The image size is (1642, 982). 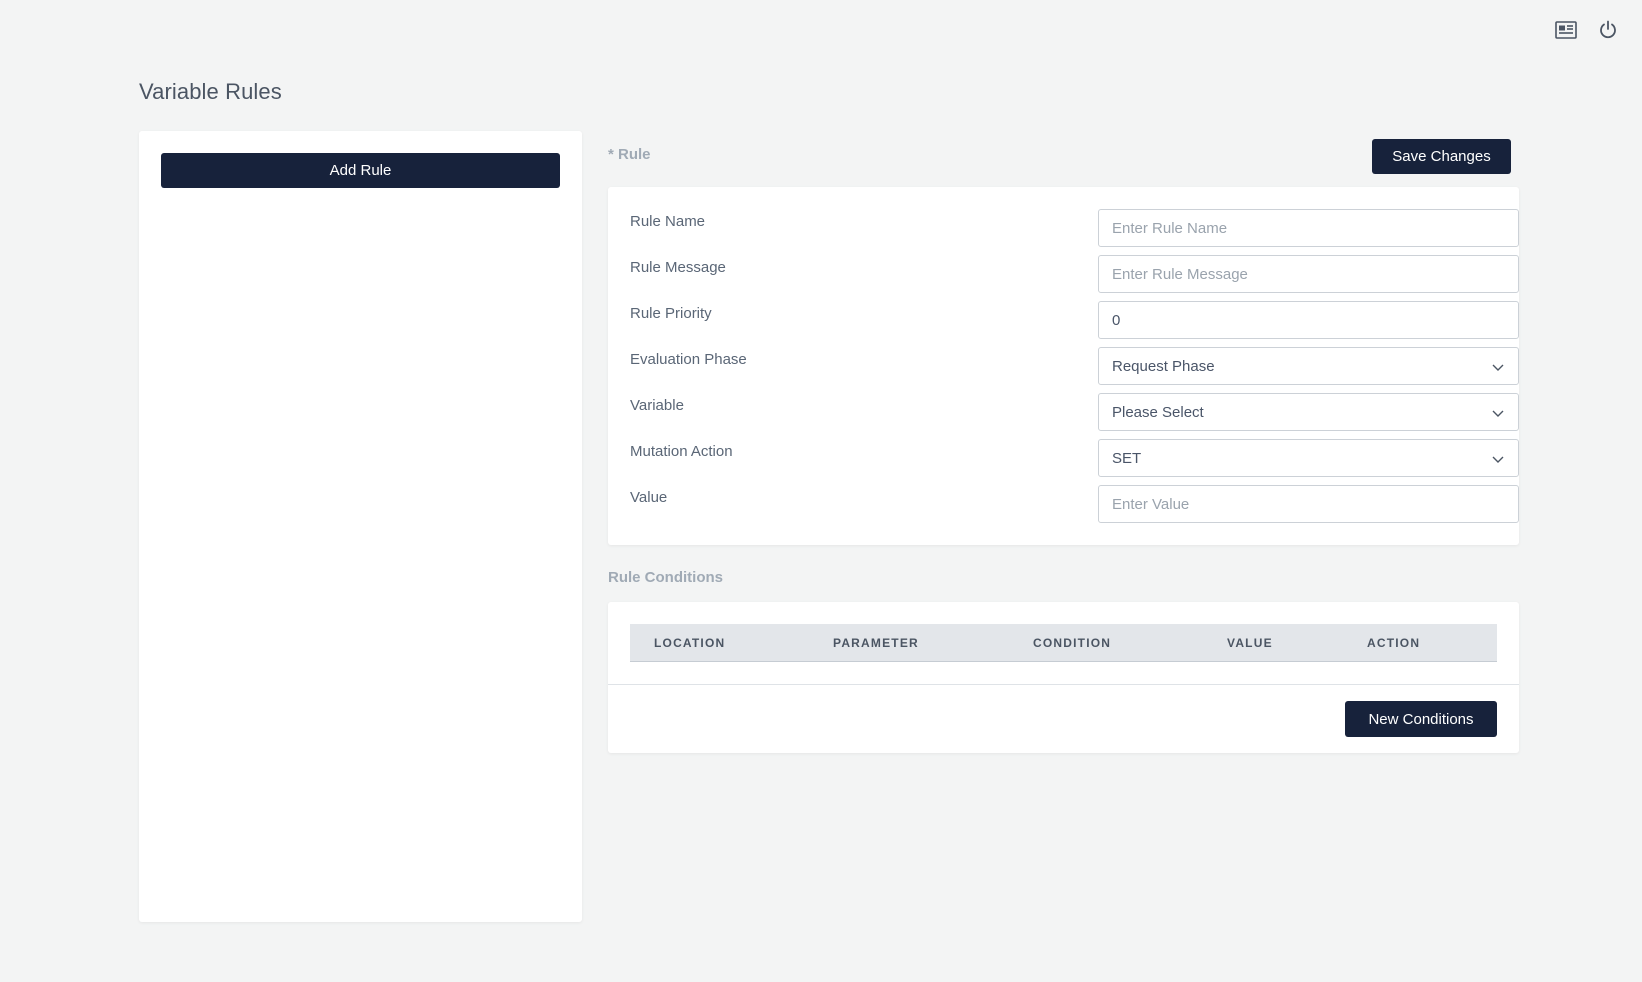 What do you see at coordinates (1608, 30) in the screenshot?
I see `power-icon` at bounding box center [1608, 30].